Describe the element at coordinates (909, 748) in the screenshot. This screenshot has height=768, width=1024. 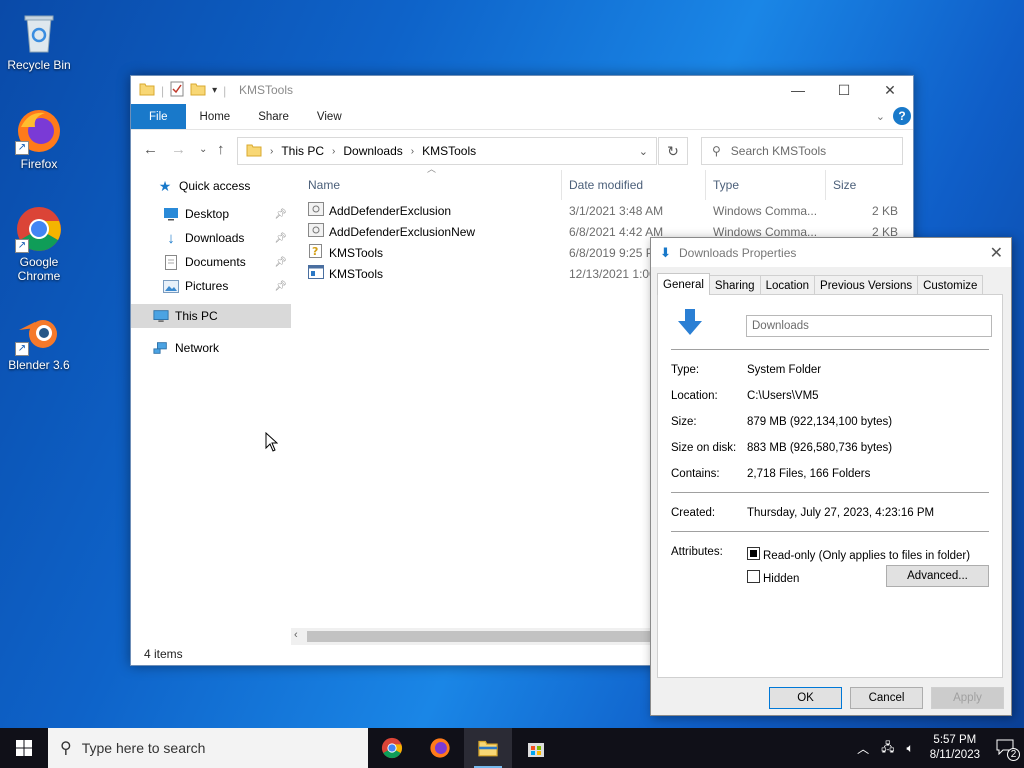
I see `volume-icon: 🔈︎` at that location.